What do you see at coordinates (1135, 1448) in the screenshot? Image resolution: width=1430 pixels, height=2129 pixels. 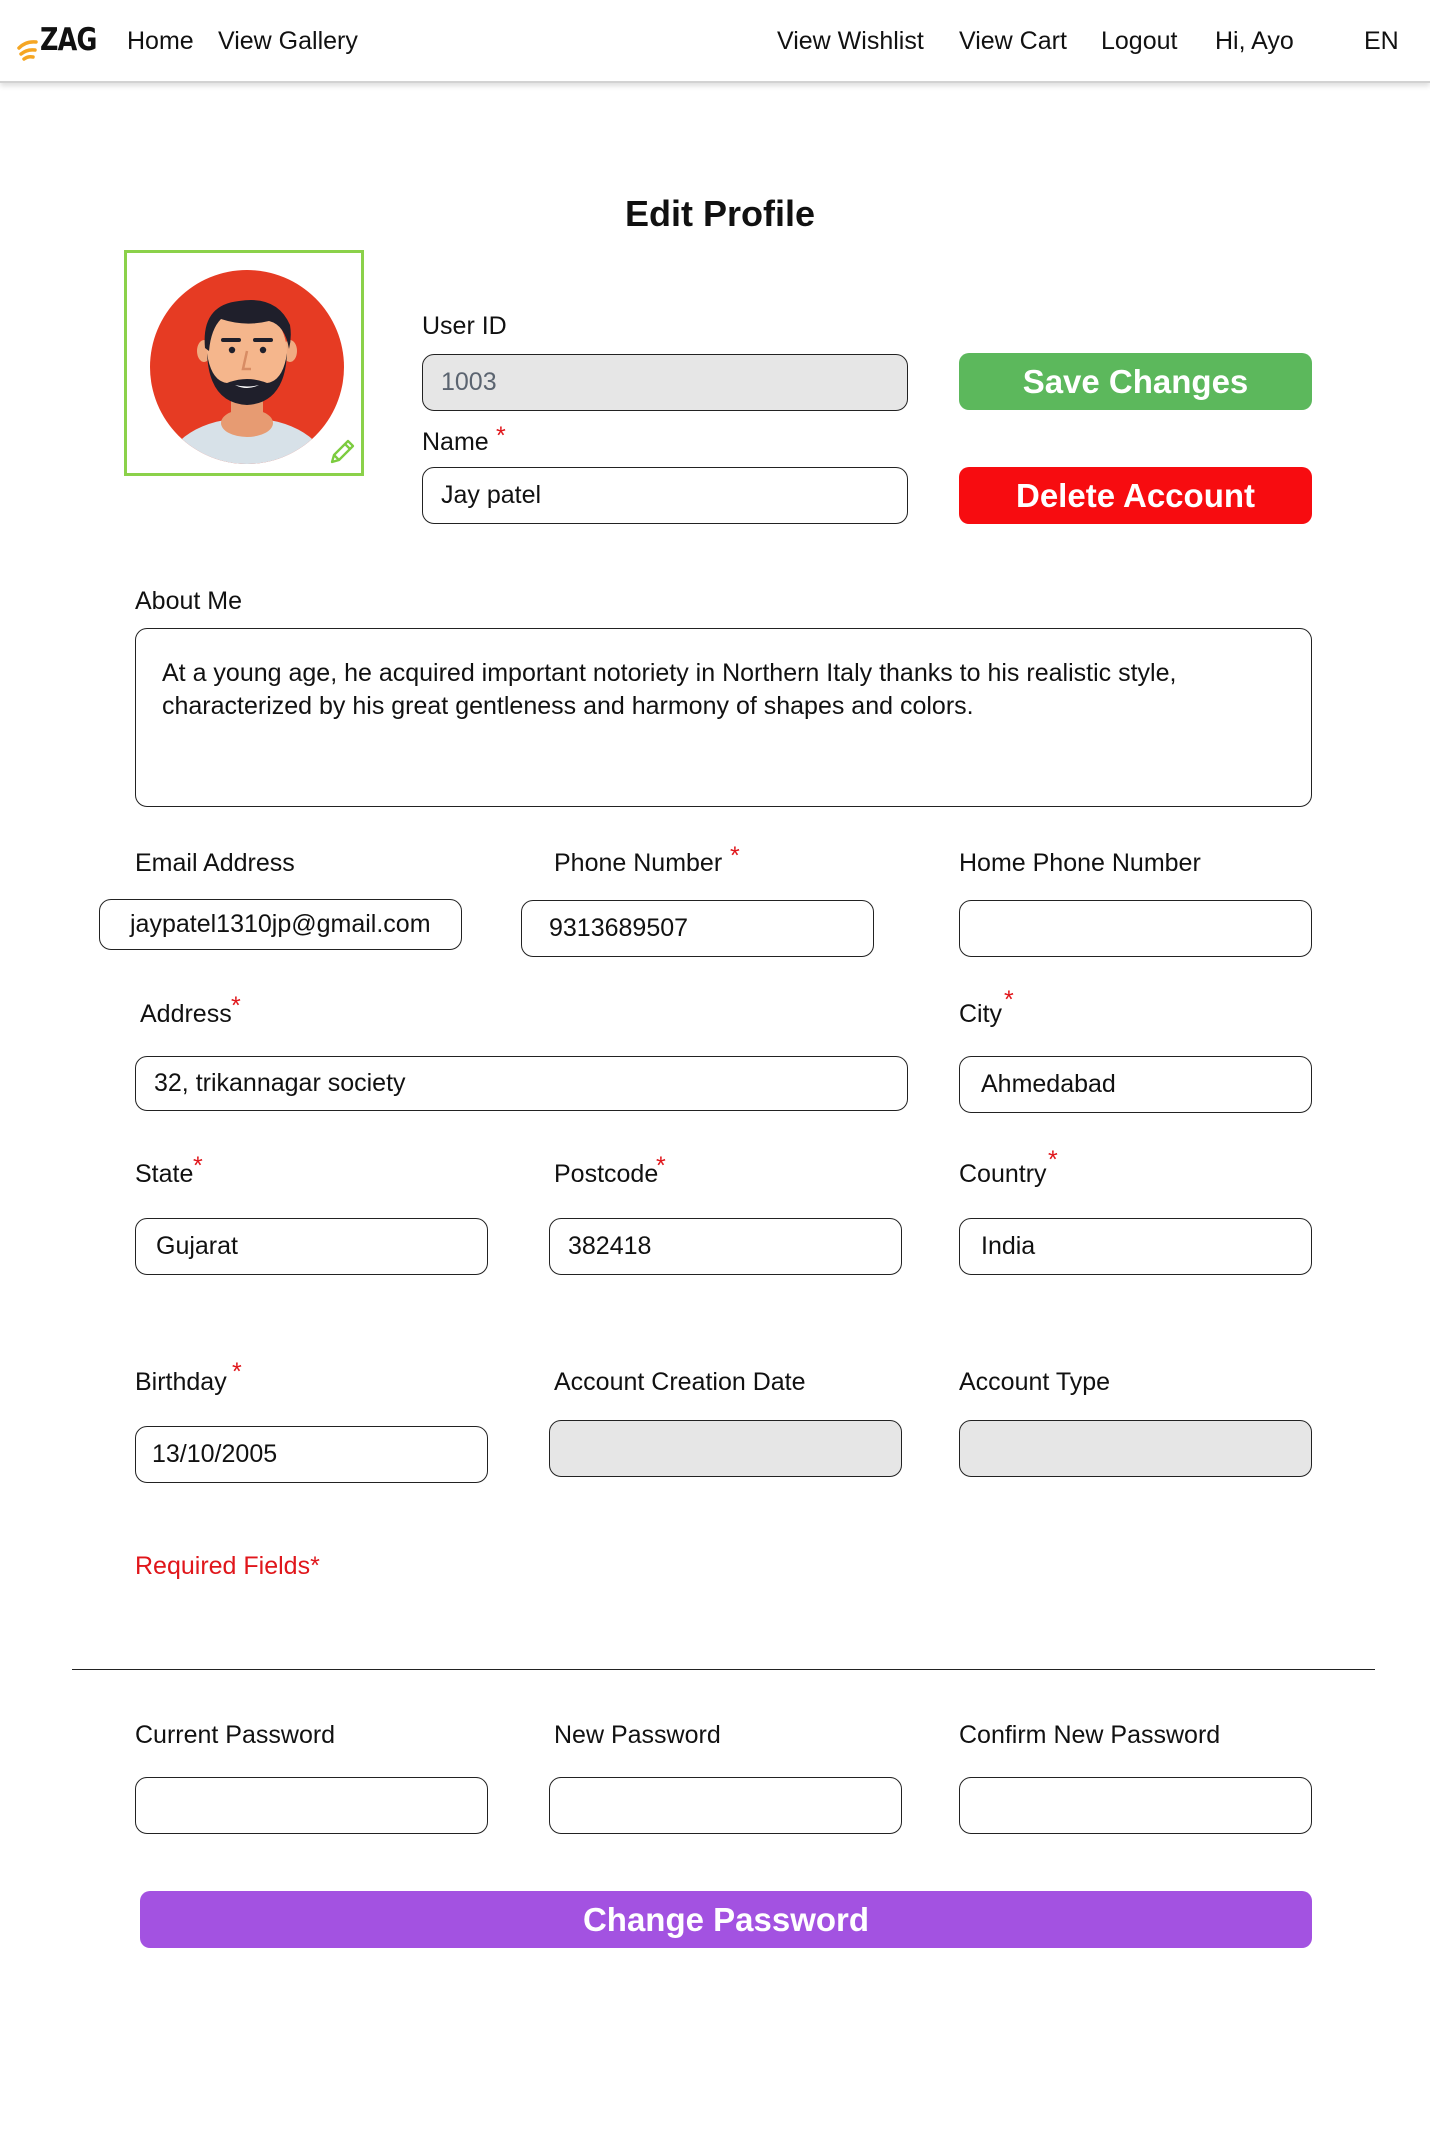 I see `account-type-field` at bounding box center [1135, 1448].